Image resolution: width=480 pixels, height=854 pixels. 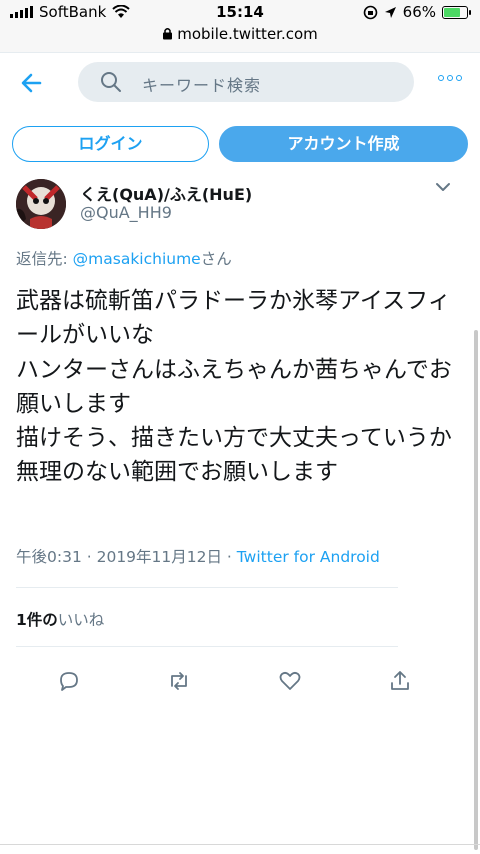 I want to click on tweet-time: 午後0:31, so click(x=49, y=557).